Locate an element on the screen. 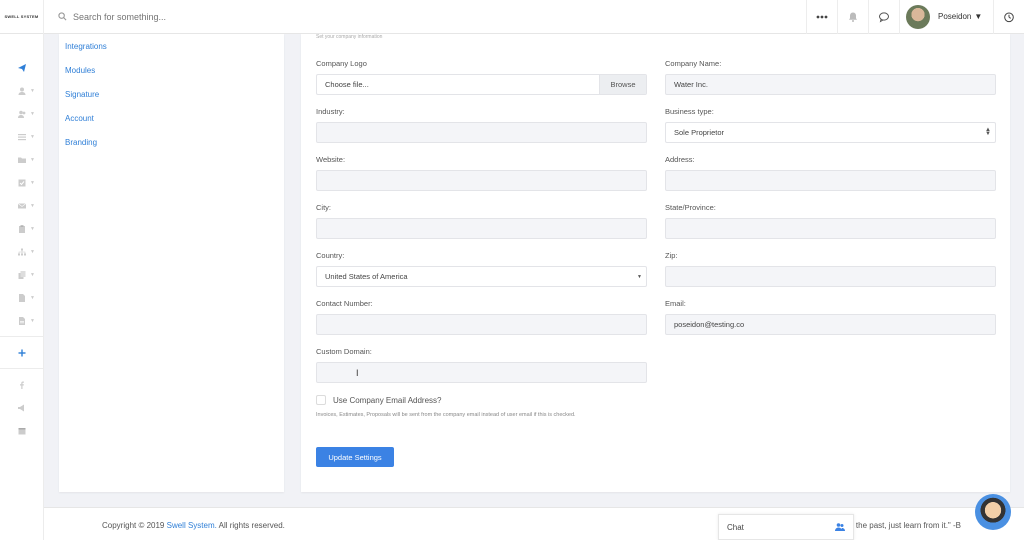 The width and height of the screenshot is (1024, 540). city-label: City: is located at coordinates (323, 207).